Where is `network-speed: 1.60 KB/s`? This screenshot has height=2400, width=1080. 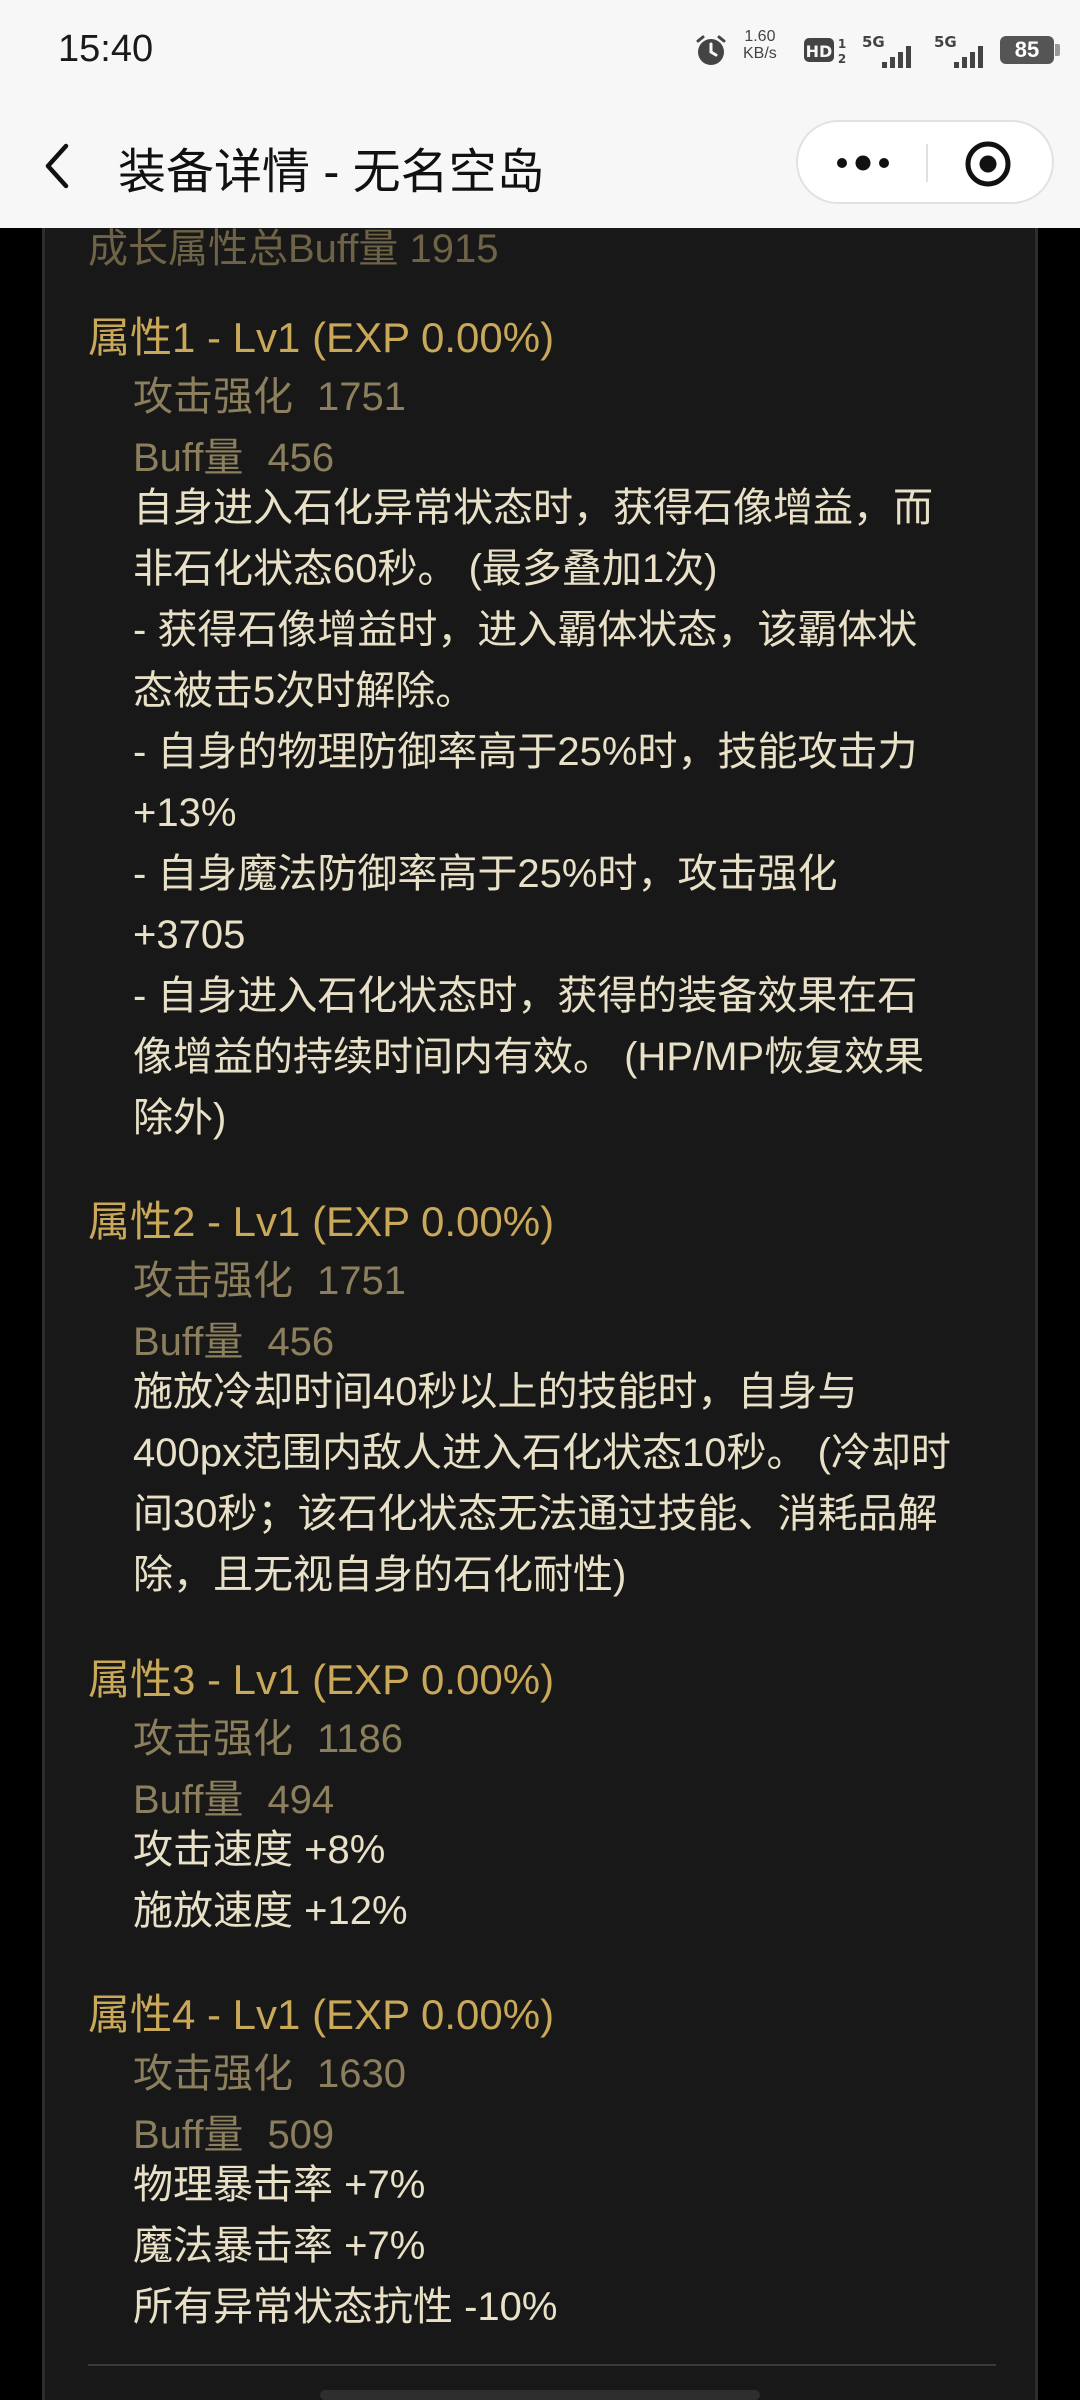 network-speed: 1.60 KB/s is located at coordinates (760, 45).